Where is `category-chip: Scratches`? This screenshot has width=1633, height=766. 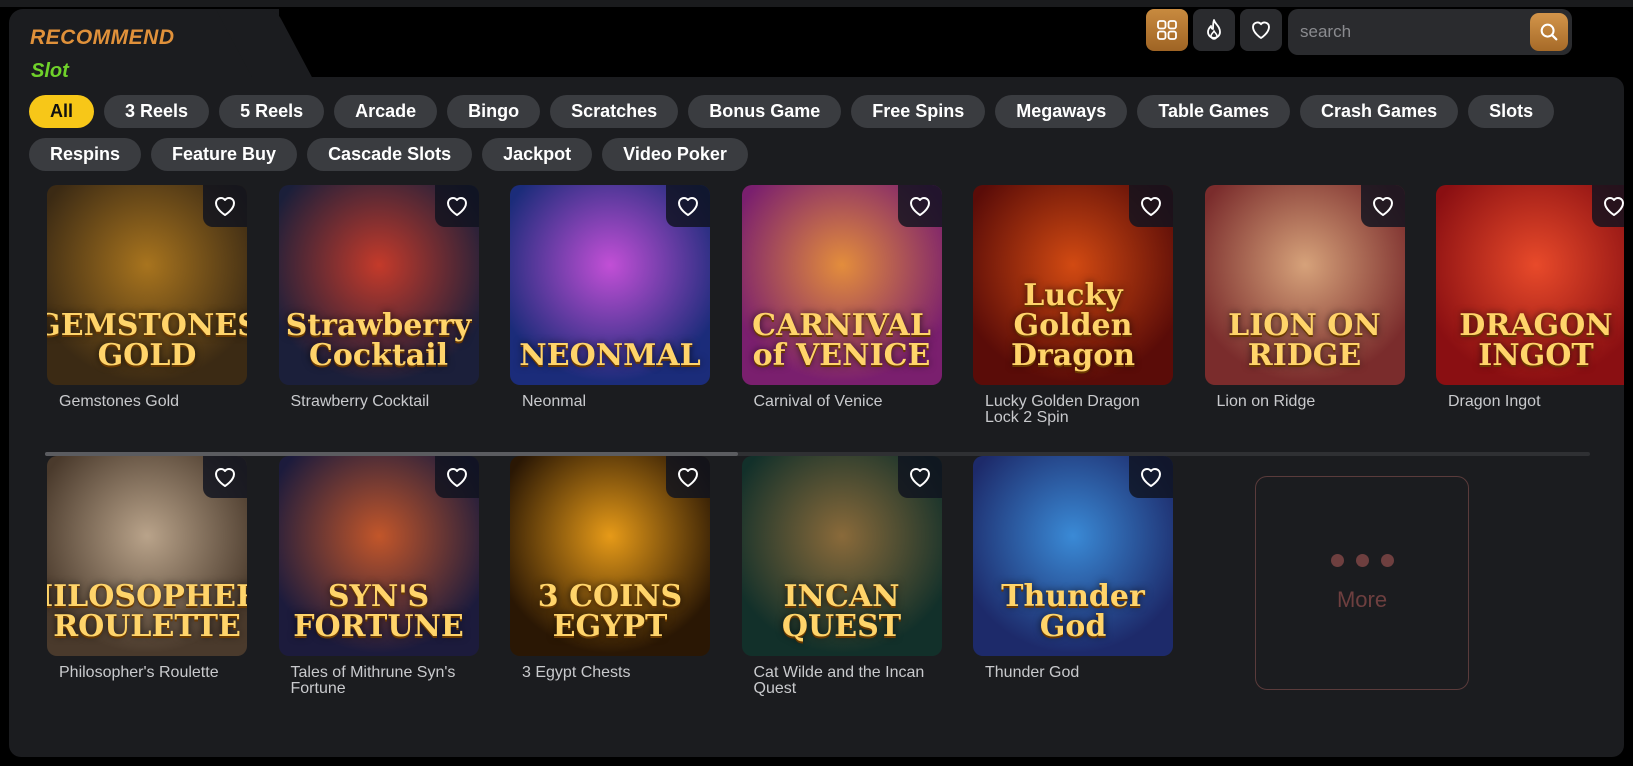 category-chip: Scratches is located at coordinates (614, 111).